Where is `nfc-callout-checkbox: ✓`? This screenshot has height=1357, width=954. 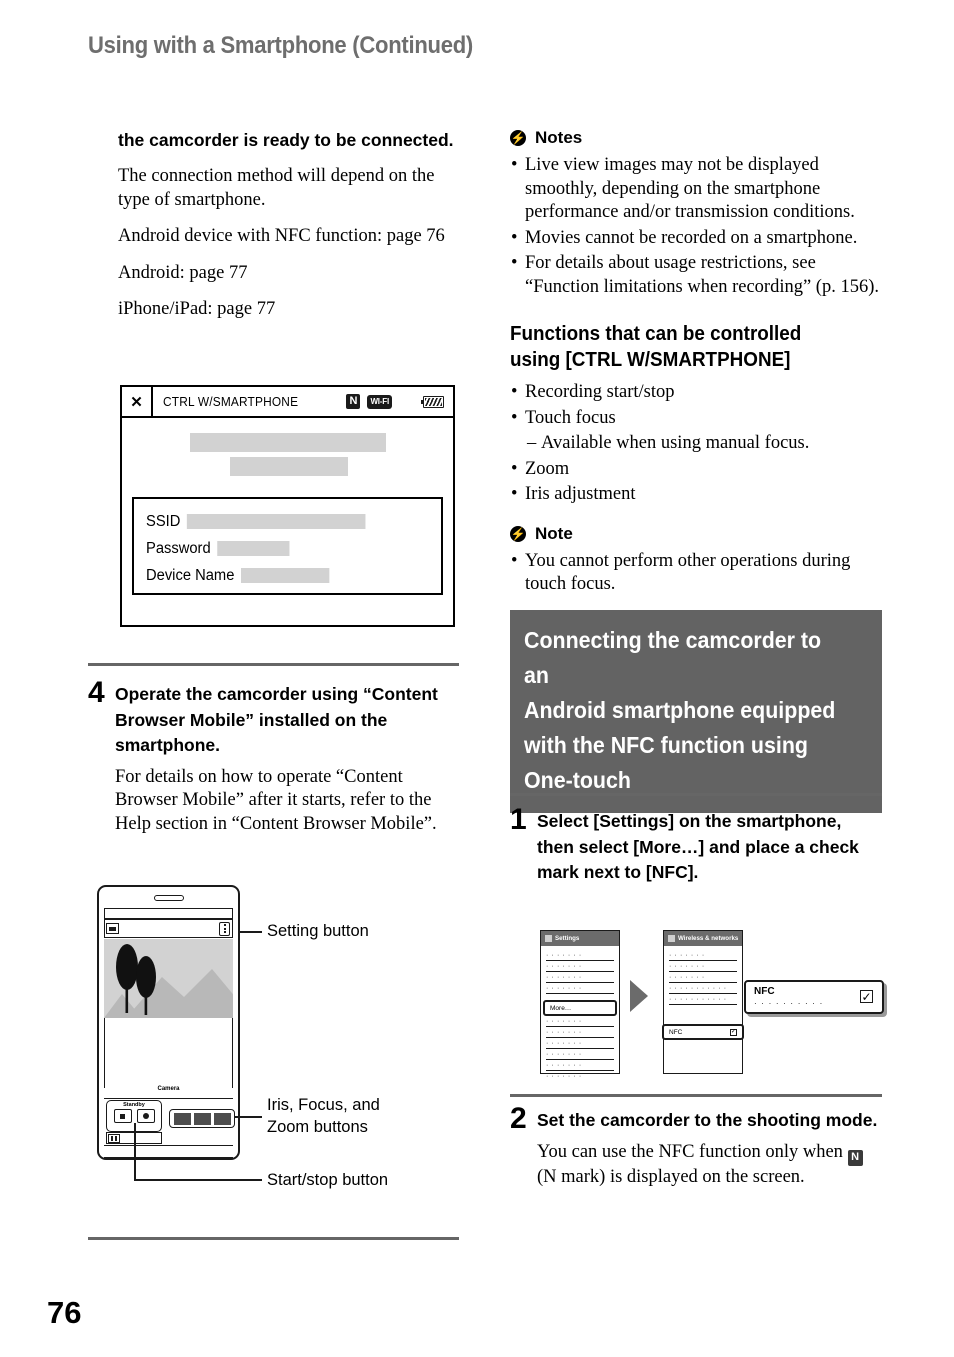
nfc-callout-checkbox: ✓ is located at coordinates (866, 996).